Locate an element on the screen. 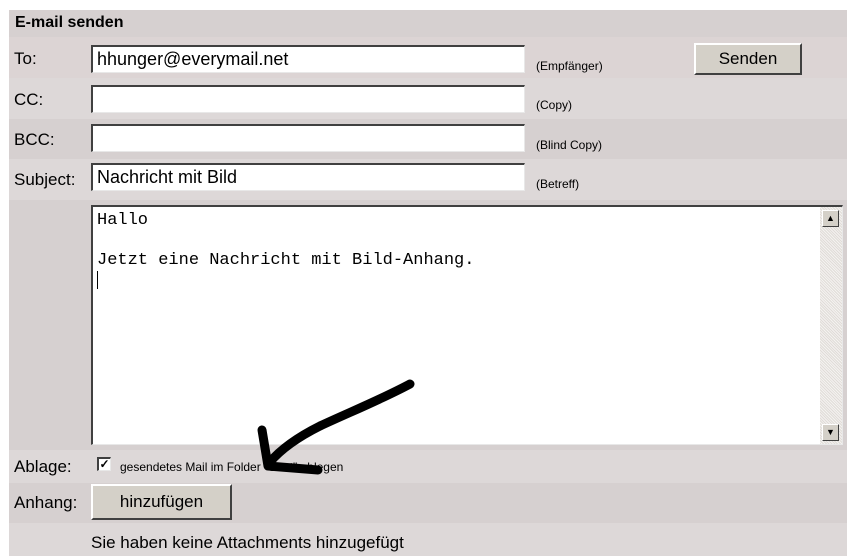 This screenshot has width=855, height=556. to-label: To: is located at coordinates (25, 58).